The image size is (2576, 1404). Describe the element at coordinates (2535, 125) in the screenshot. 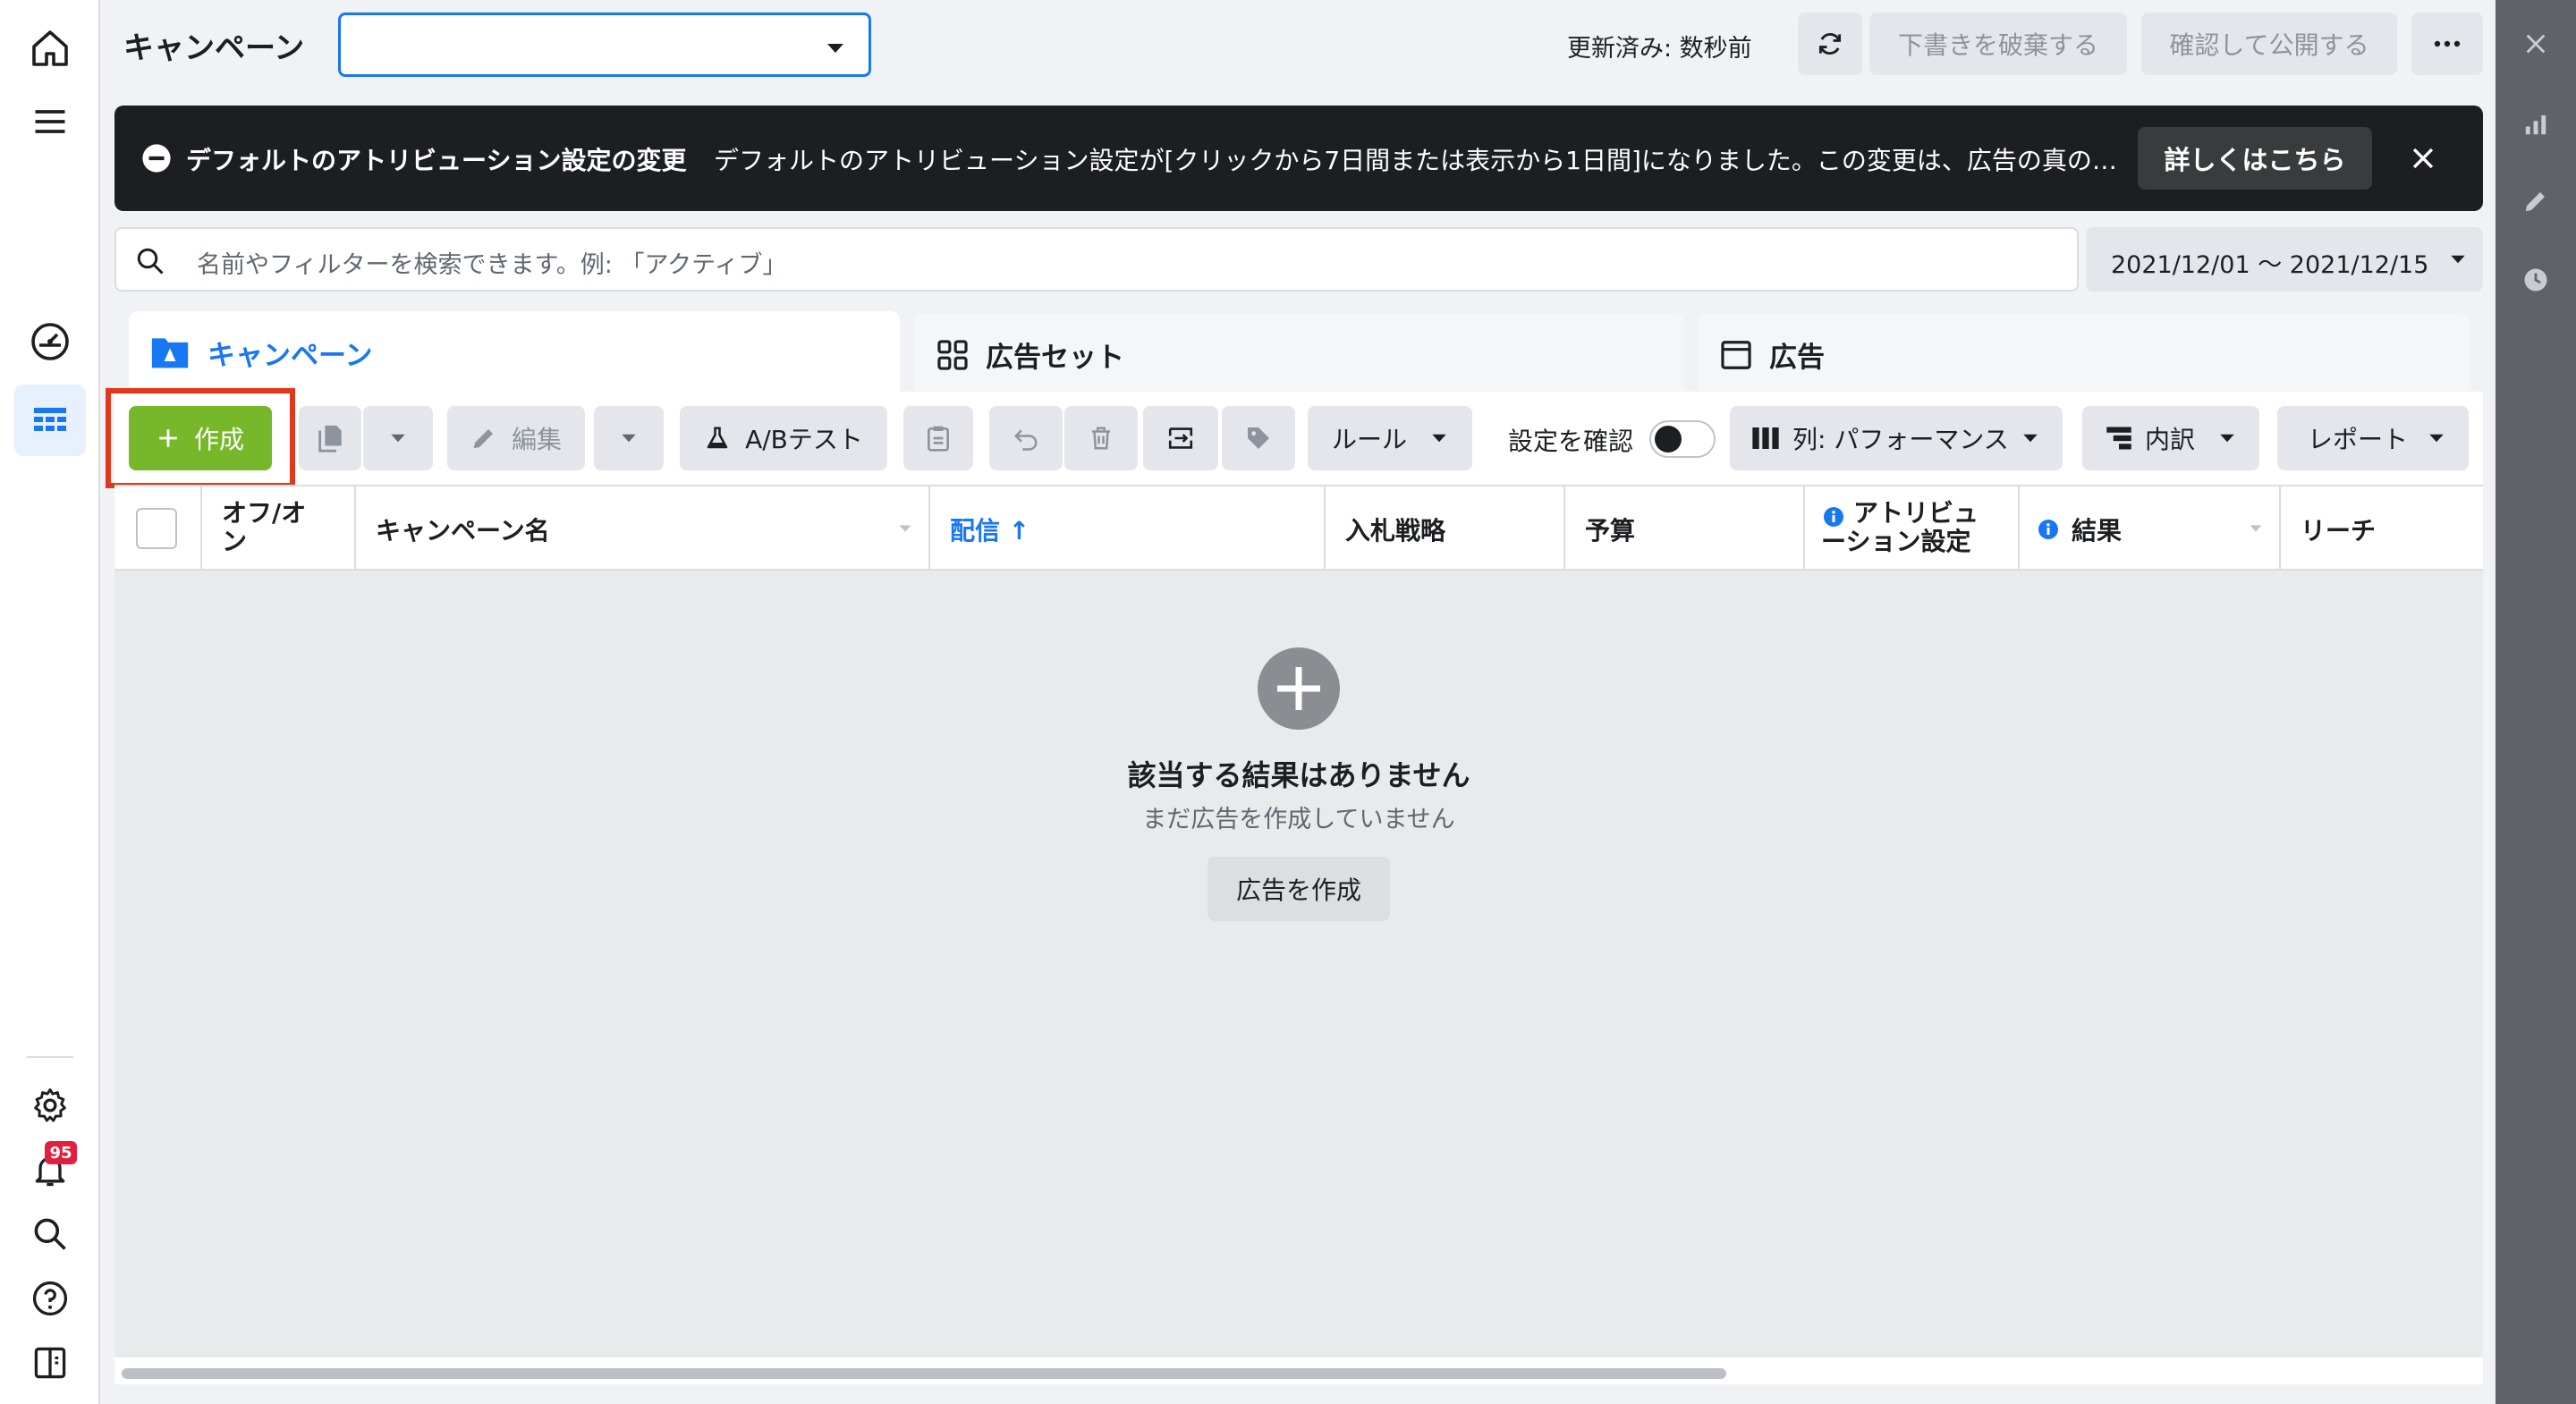

I see `bar-chart-icon` at that location.